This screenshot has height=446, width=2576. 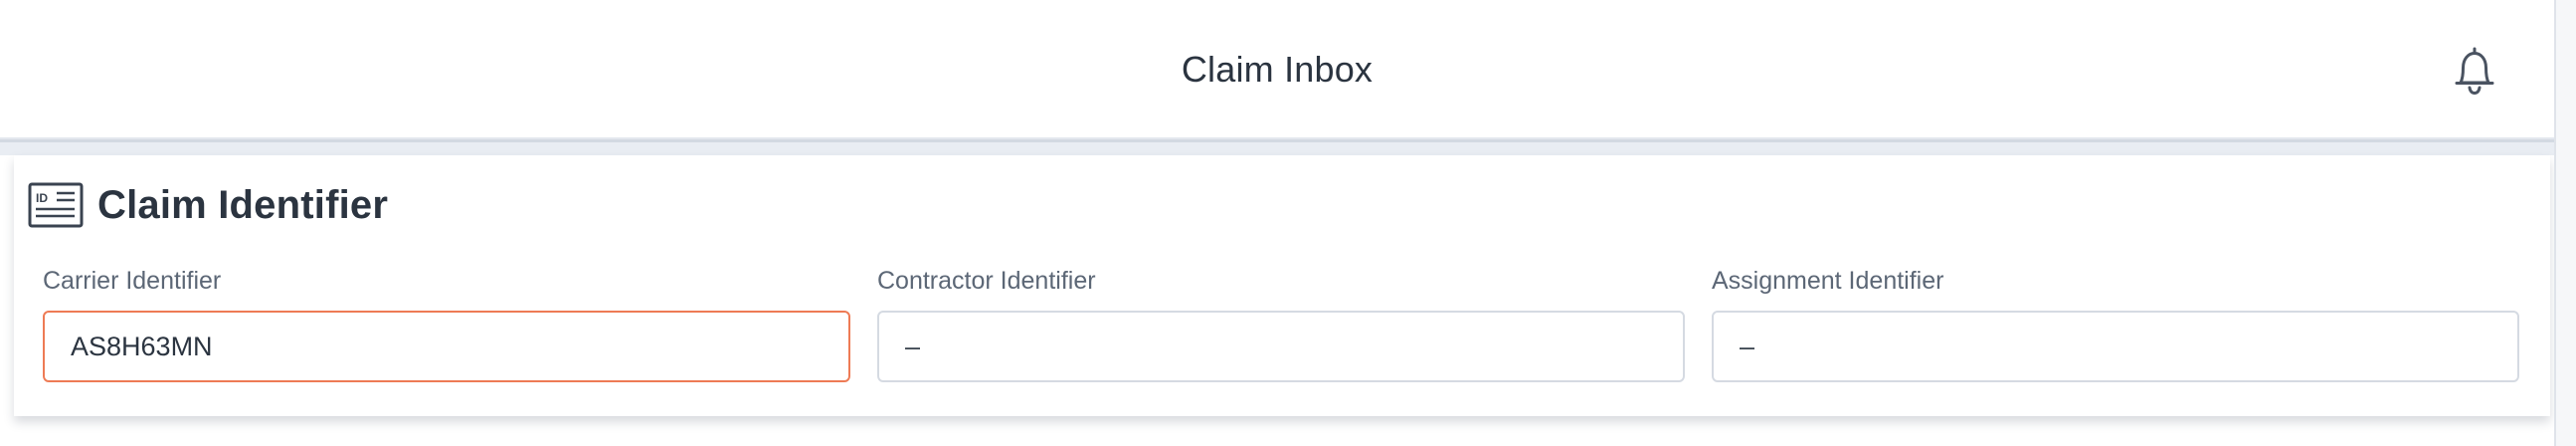 I want to click on card-header: ID Claim Identifier, so click(x=208, y=205).